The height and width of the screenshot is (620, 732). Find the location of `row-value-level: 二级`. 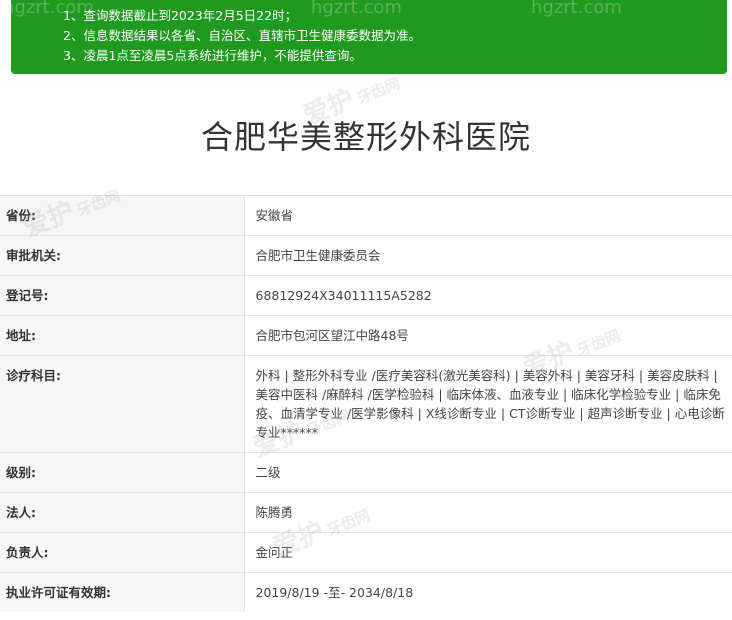

row-value-level: 二级 is located at coordinates (488, 472).